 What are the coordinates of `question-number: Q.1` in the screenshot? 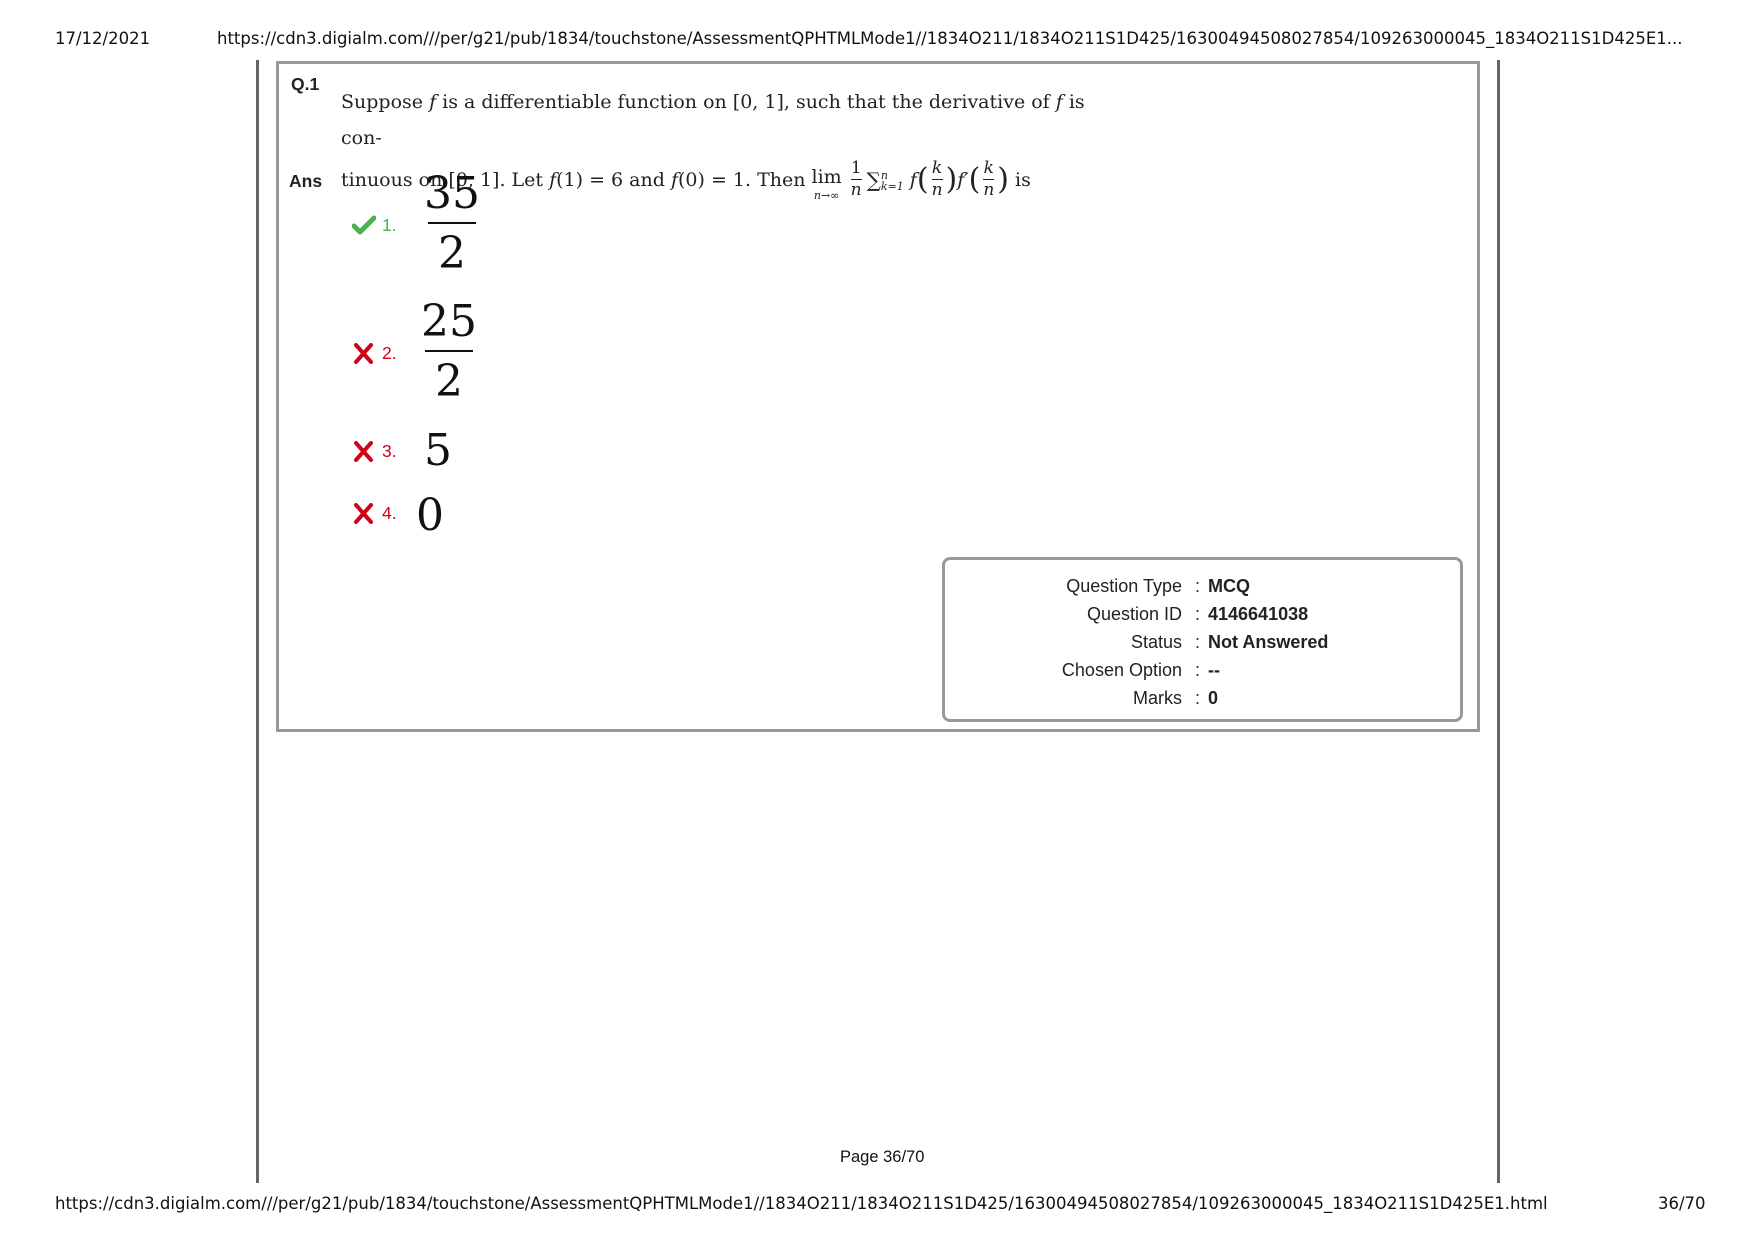 It's located at (305, 84).